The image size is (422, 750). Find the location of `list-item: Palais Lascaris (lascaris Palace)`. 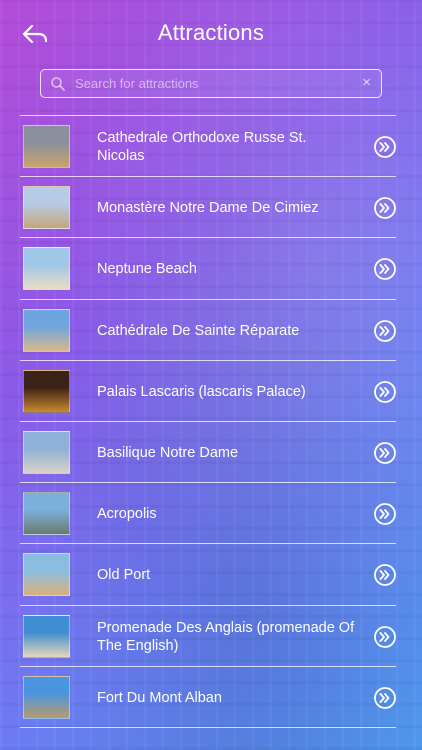

list-item: Palais Lascaris (lascaris Palace) is located at coordinates (211, 391).